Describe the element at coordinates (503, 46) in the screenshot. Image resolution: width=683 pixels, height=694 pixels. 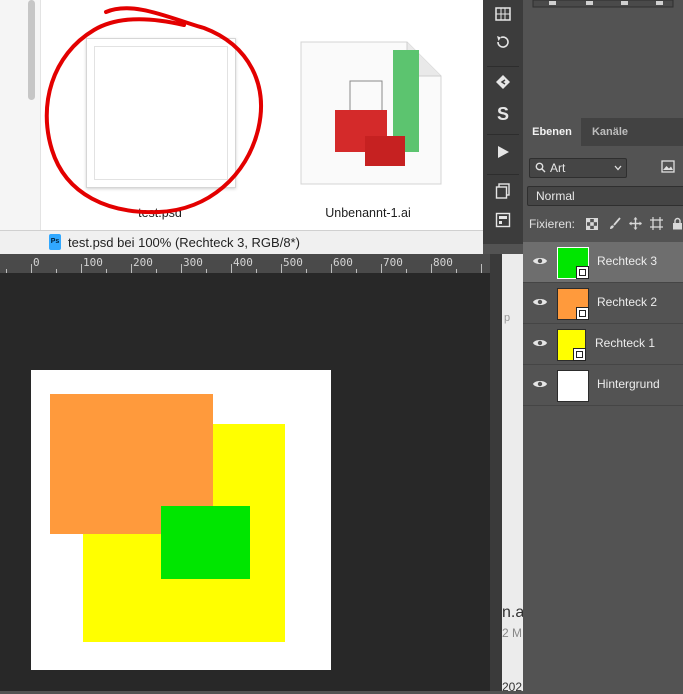
I see `history-icon` at that location.